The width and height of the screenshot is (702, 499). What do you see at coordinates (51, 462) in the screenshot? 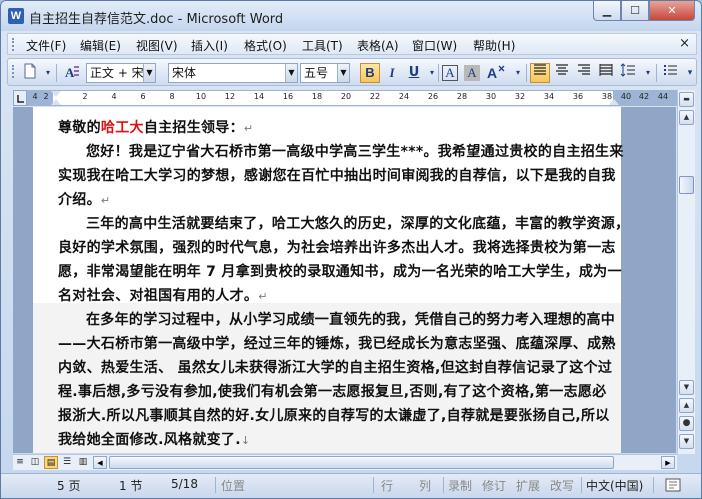
I see `print-view-icon: ▤` at bounding box center [51, 462].